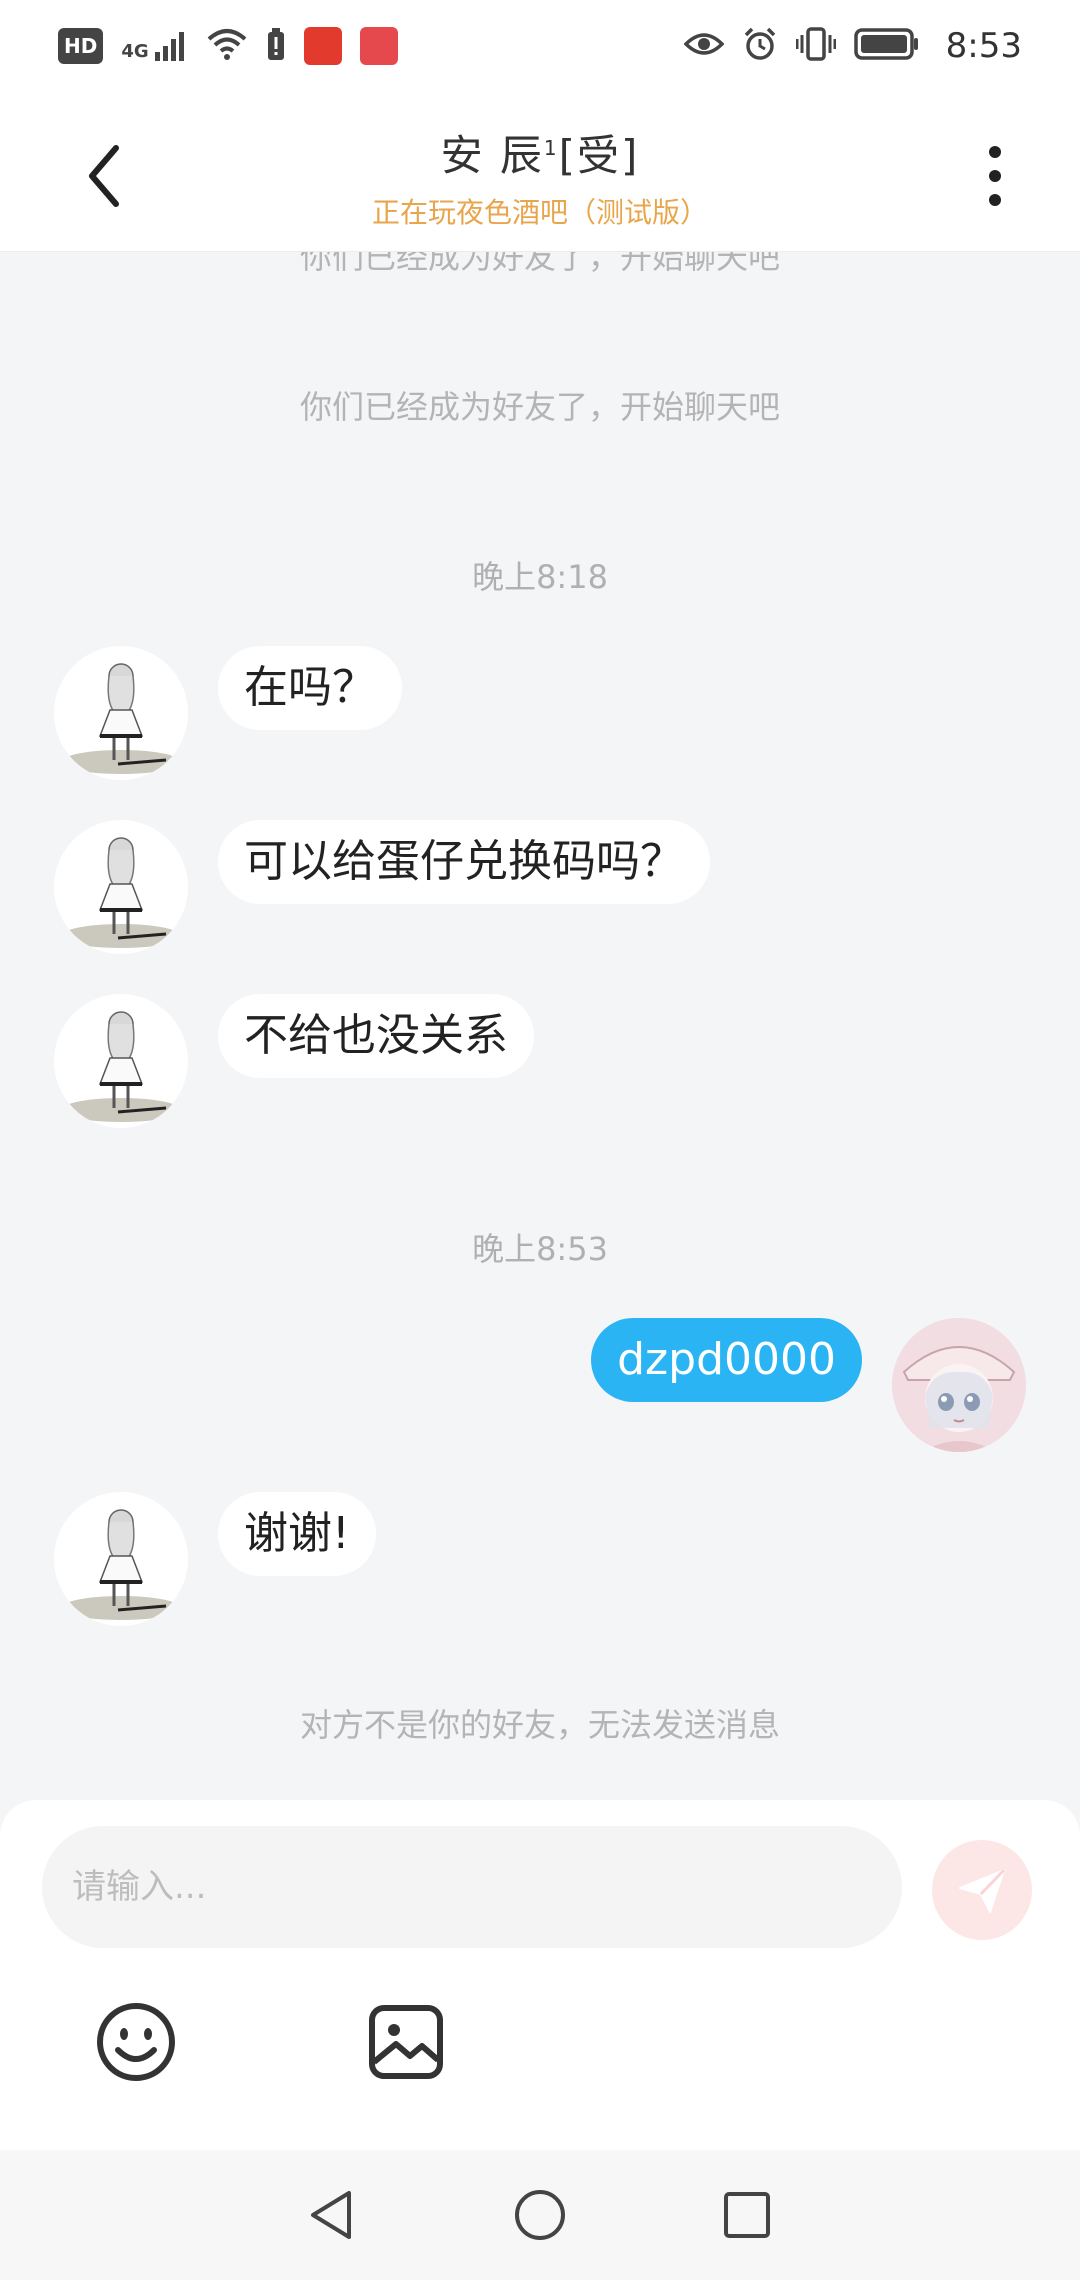 Image resolution: width=1080 pixels, height=2280 pixels. I want to click on back-button, so click(110, 176).